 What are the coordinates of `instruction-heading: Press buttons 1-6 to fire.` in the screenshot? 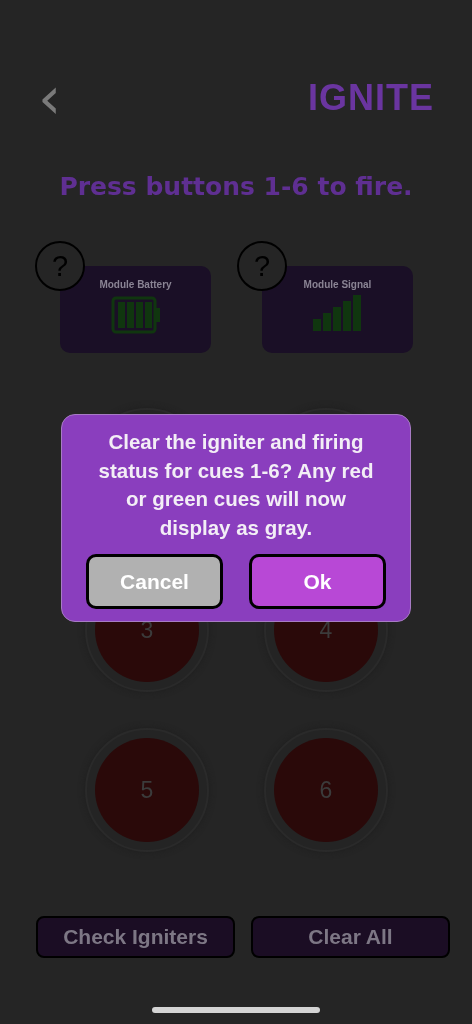 It's located at (236, 187).